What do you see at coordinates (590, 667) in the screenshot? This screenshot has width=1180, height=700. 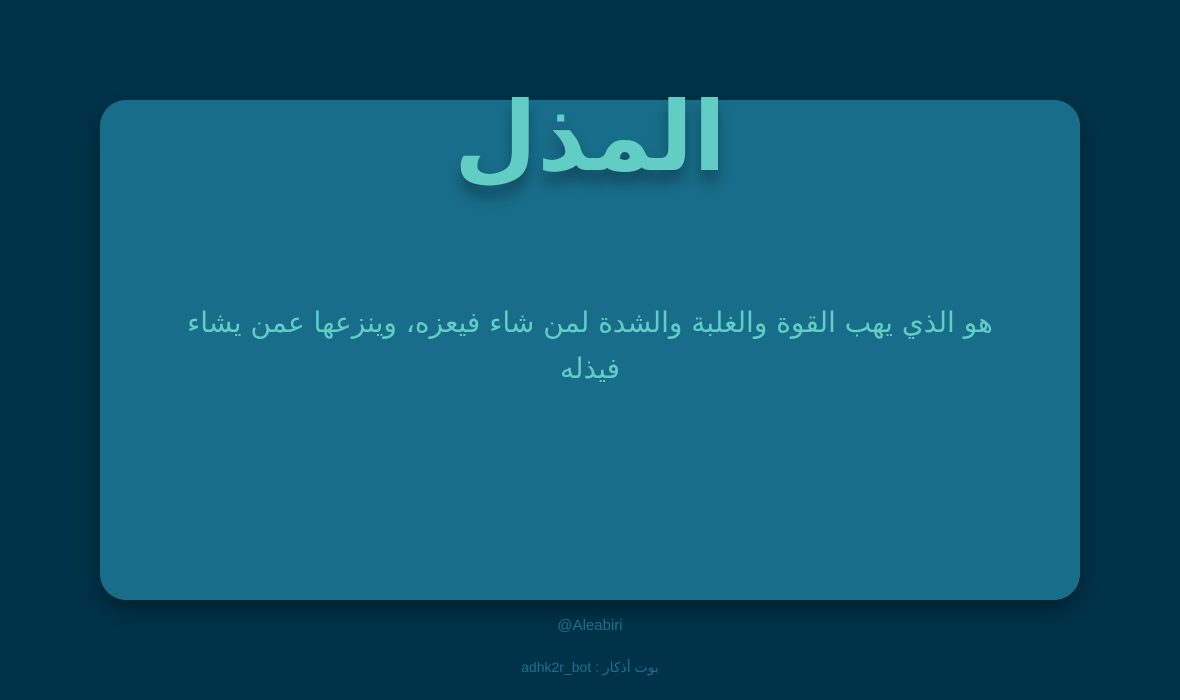 I see `bot-credit: بوت أذكار : adhk2r_bot` at bounding box center [590, 667].